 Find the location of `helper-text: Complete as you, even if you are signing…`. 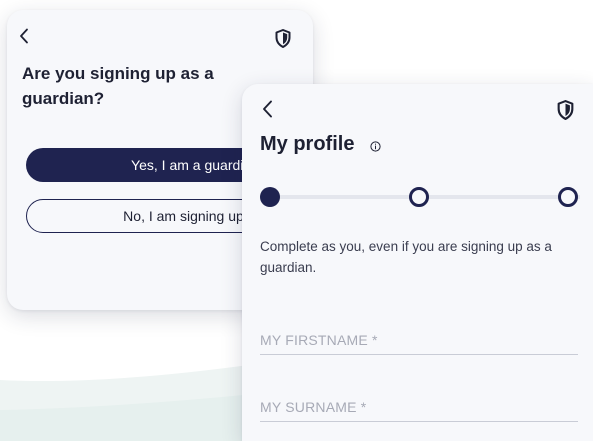

helper-text: Complete as you, even if you are signing… is located at coordinates (406, 257).